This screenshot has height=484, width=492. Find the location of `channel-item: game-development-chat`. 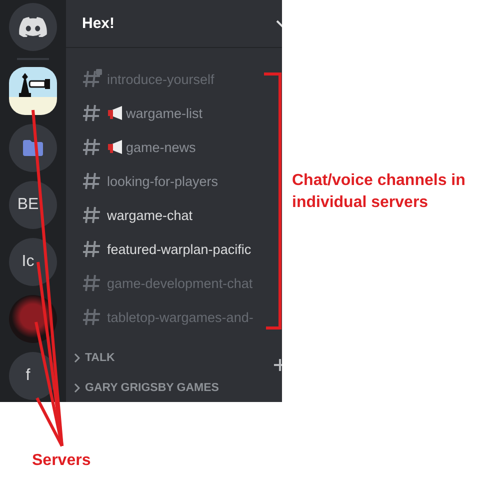

channel-item: game-development-chat is located at coordinates (174, 283).